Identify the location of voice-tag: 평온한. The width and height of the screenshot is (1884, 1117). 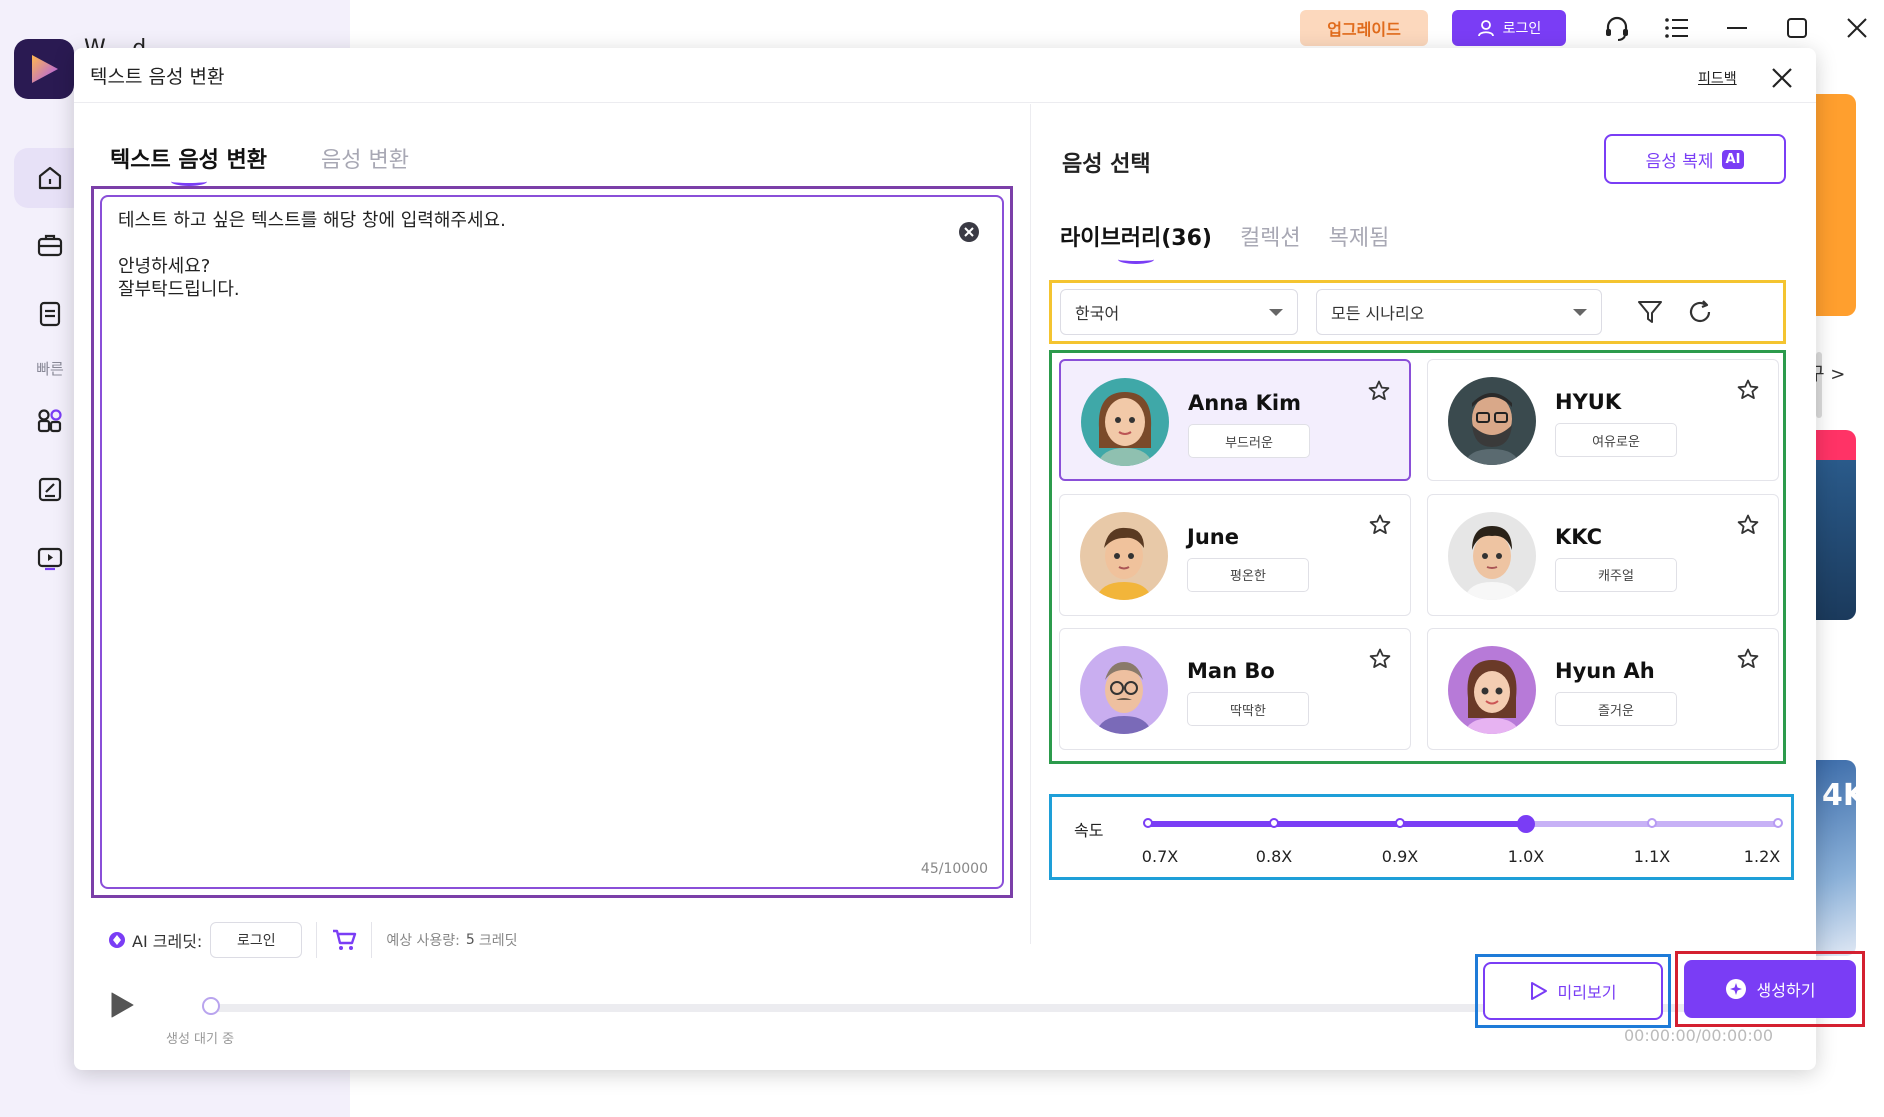
(1248, 574).